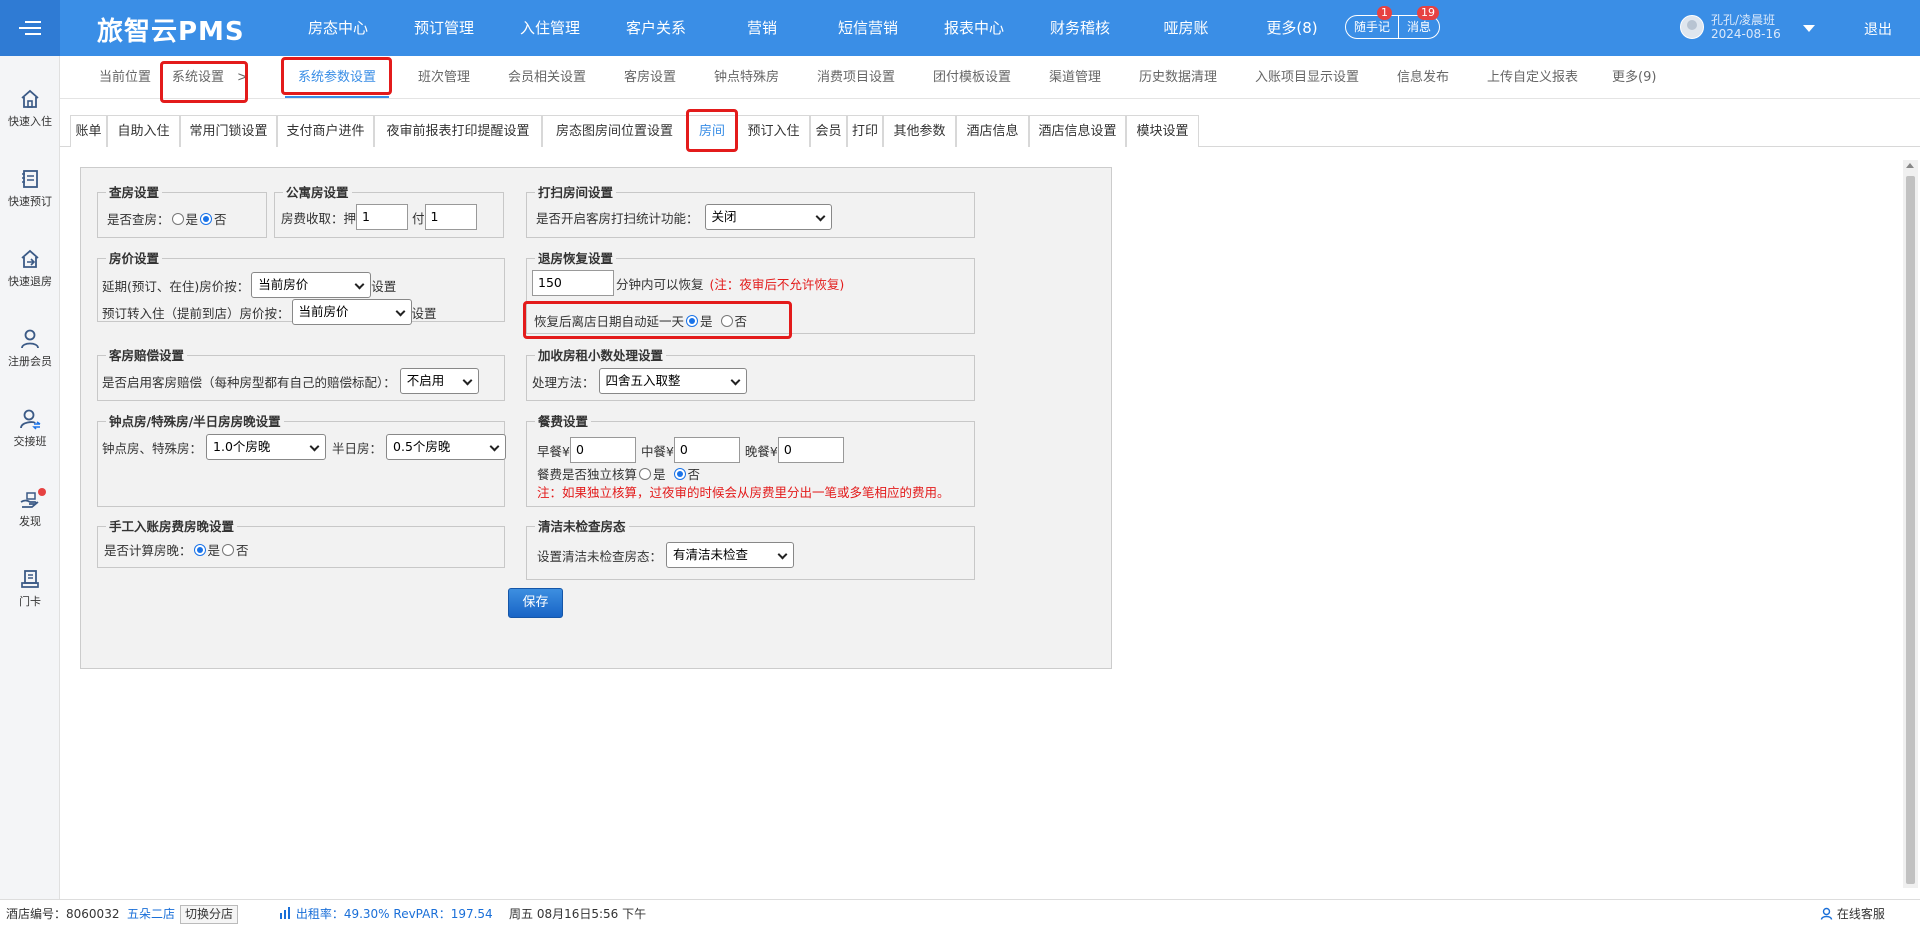 This screenshot has width=1920, height=929. Describe the element at coordinates (619, 474) in the screenshot. I see `meal-separate-row: 餐费是否独立核算 是 否` at that location.